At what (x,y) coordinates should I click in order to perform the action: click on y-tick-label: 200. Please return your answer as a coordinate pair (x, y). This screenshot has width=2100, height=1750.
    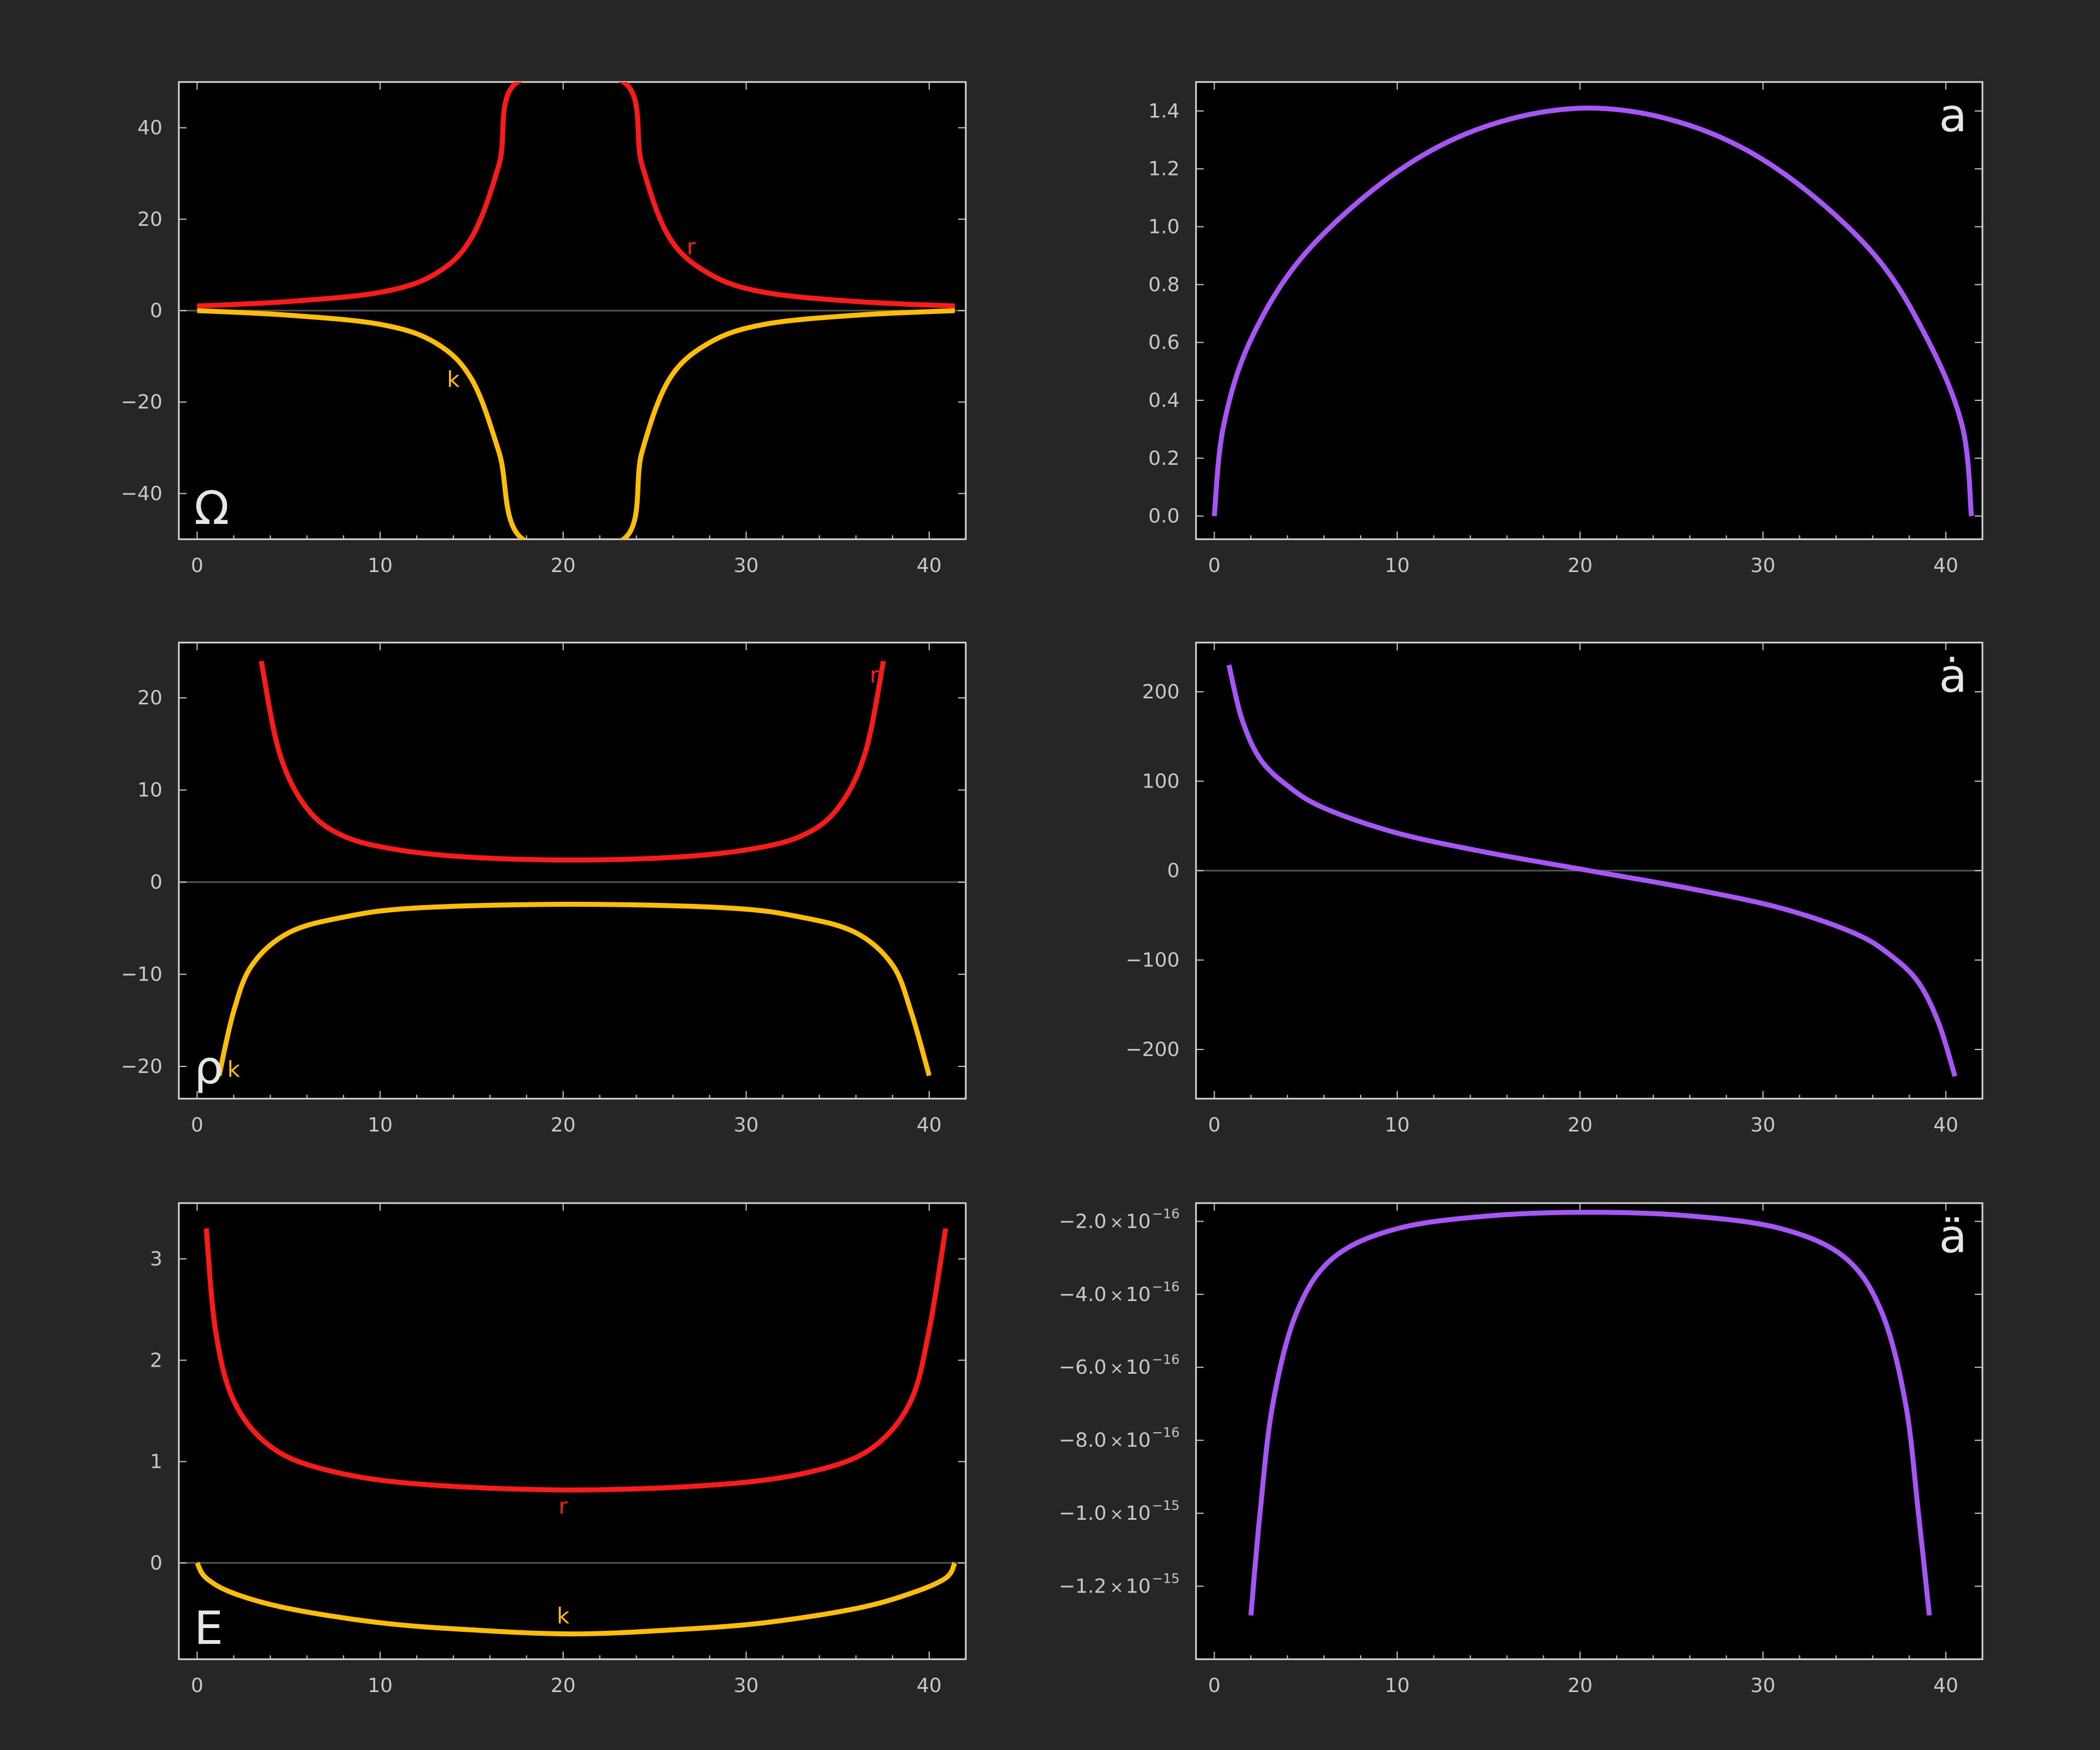
    Looking at the image, I should click on (1161, 692).